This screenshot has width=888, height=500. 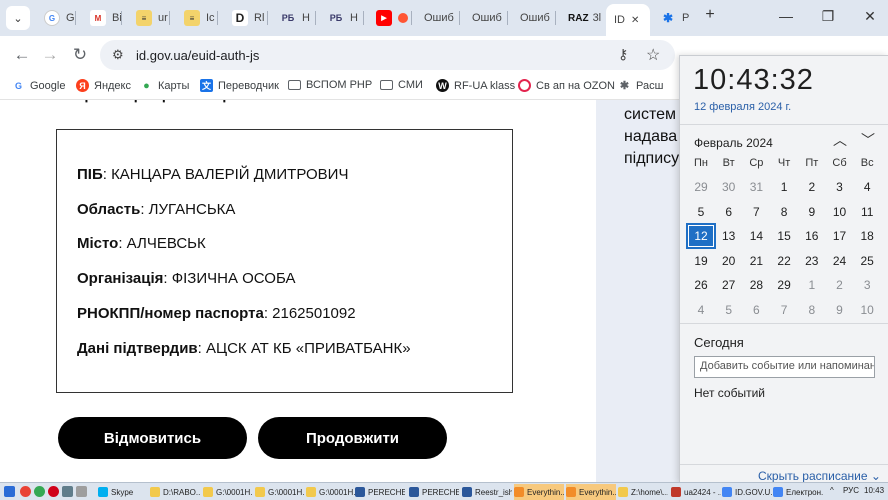 What do you see at coordinates (475, 85) in the screenshot?
I see `bookmark-rf-ua: W RF-UA klass` at bounding box center [475, 85].